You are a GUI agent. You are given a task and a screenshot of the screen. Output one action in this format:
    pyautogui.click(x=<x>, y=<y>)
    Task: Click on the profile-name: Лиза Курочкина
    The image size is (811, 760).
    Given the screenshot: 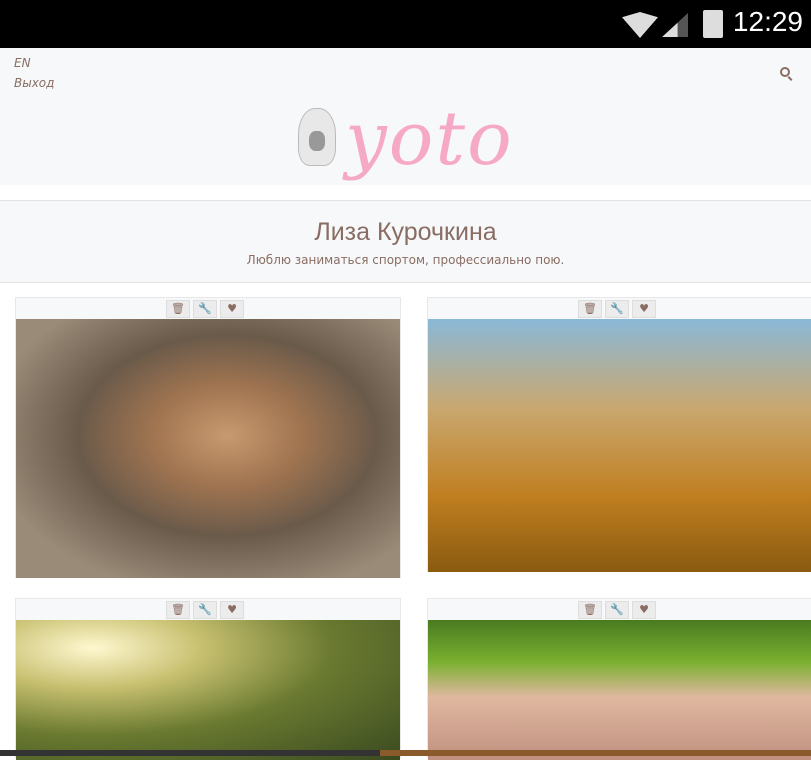 What is the action you would take?
    pyautogui.click(x=405, y=232)
    